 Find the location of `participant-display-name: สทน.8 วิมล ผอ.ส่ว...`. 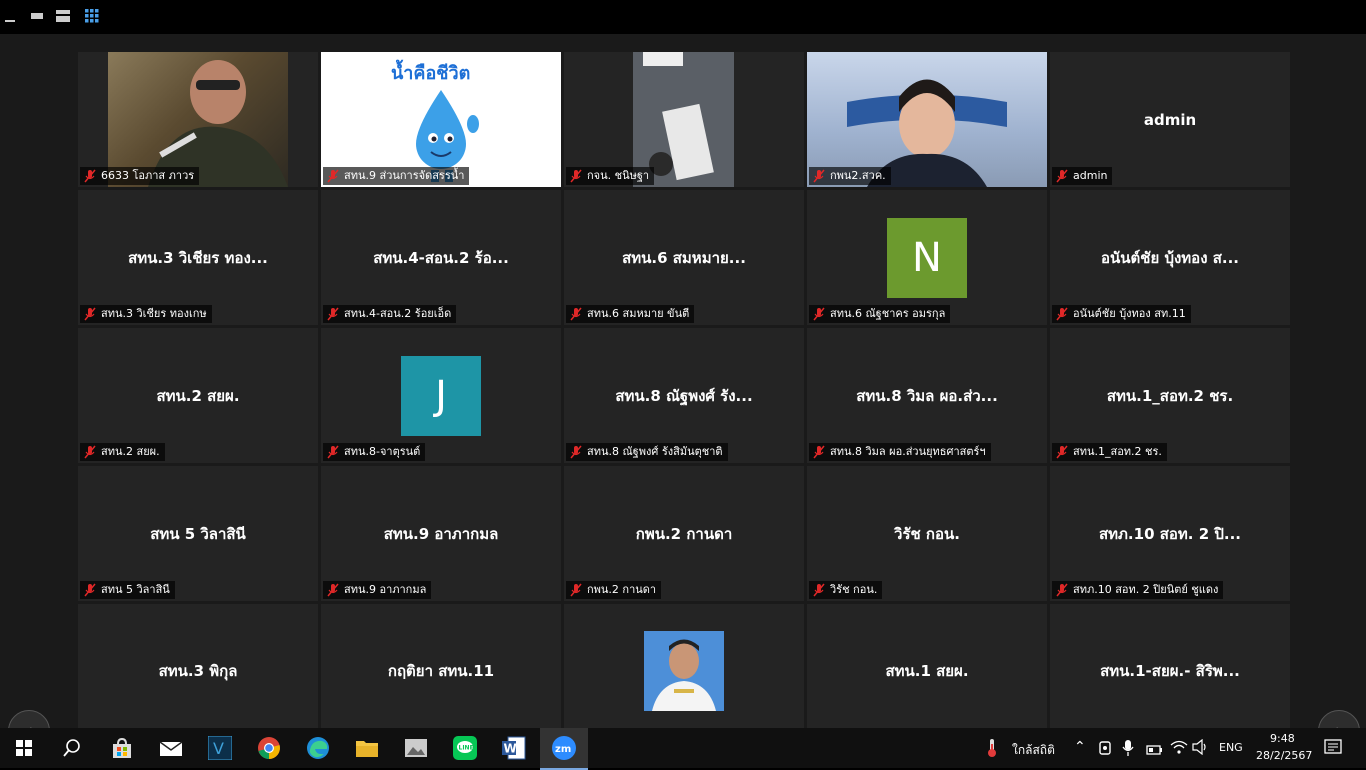

participant-display-name: สทน.8 วิมล ผอ.ส่ว... is located at coordinates (927, 395).